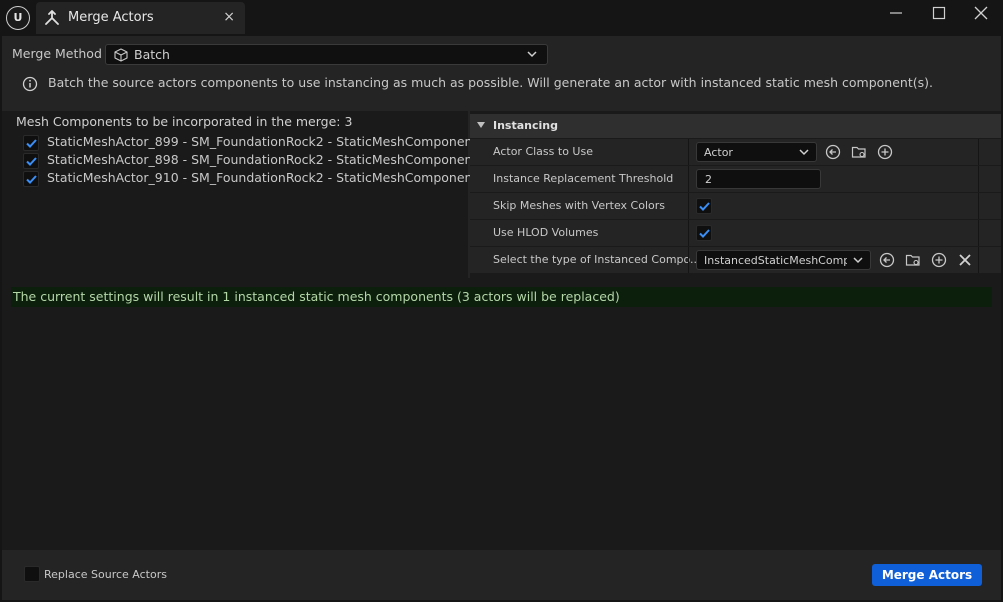  I want to click on actor-class-value: Actor, so click(718, 152).